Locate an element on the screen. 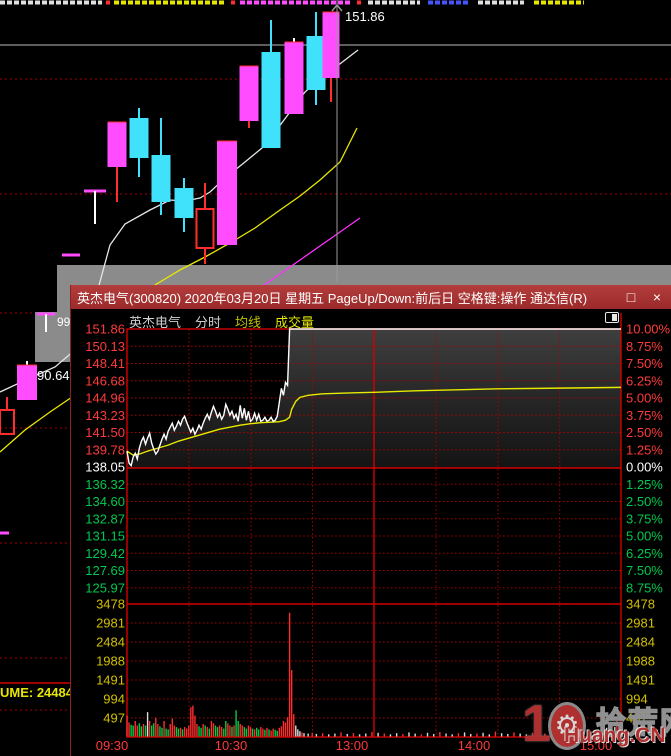  time-axis-label: 15:00 is located at coordinates (596, 745).